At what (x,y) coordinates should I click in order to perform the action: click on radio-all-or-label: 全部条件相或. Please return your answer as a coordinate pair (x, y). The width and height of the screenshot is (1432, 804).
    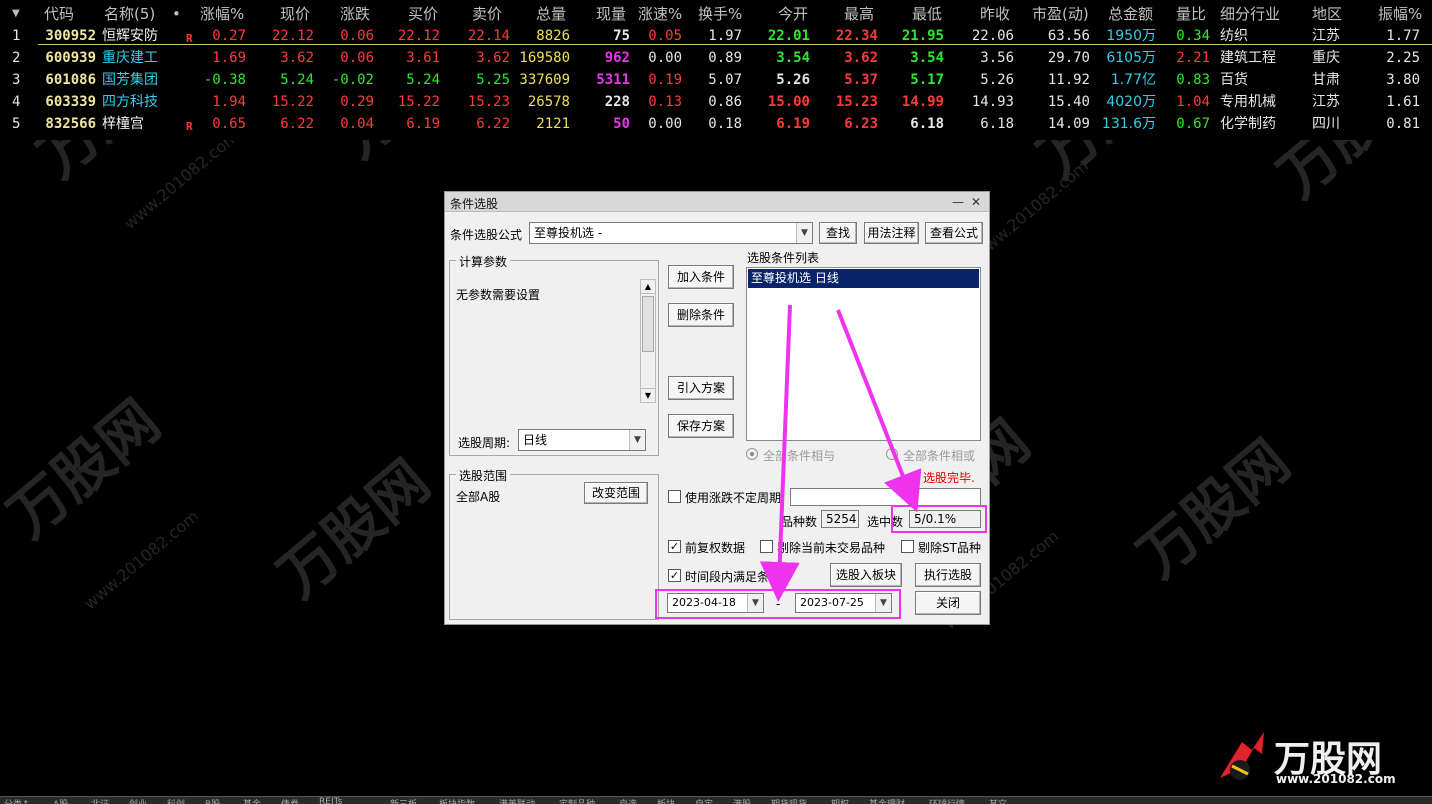
    Looking at the image, I should click on (939, 456).